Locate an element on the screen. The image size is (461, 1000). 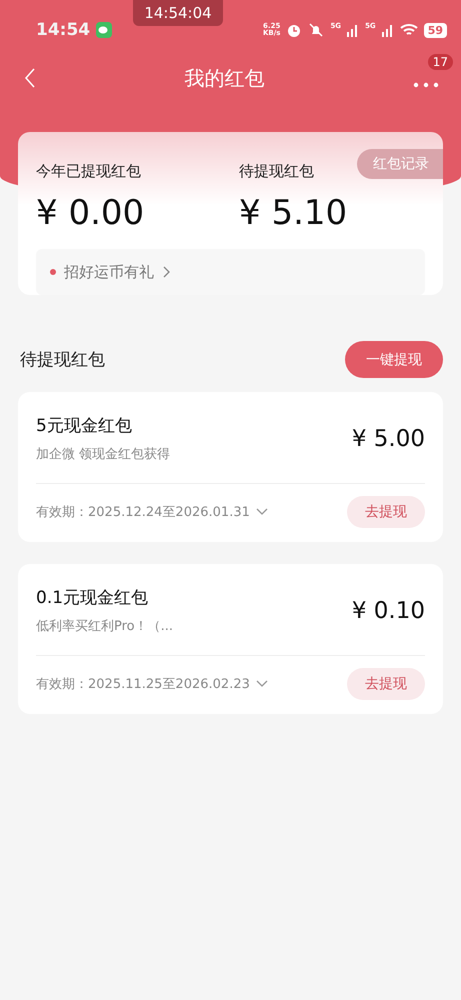
packet-title: 5元现金红包 is located at coordinates (84, 426).